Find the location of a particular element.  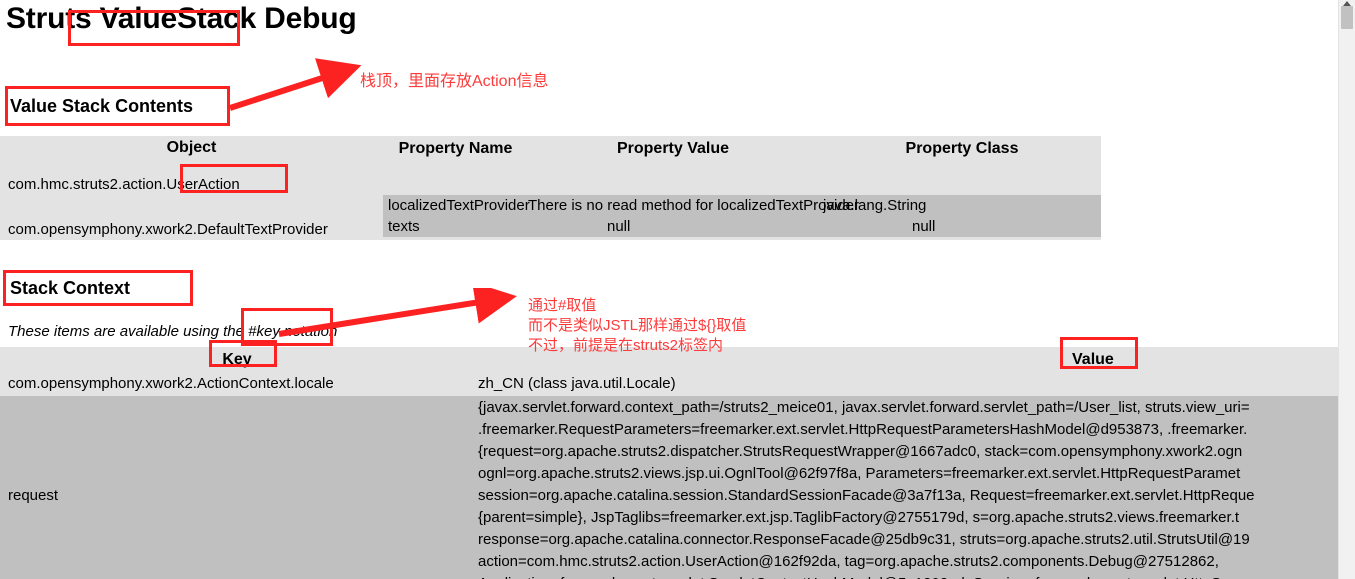

column-header-object: Object is located at coordinates (191, 149).